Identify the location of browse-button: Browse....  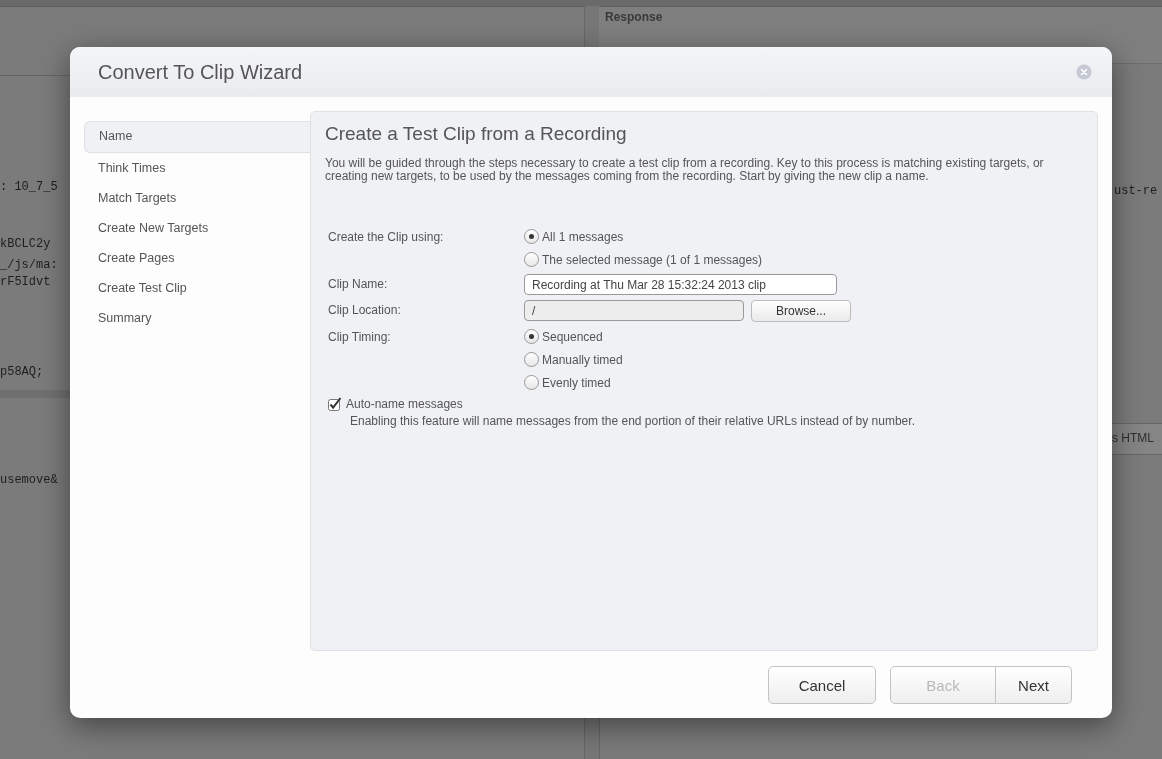
(801, 311).